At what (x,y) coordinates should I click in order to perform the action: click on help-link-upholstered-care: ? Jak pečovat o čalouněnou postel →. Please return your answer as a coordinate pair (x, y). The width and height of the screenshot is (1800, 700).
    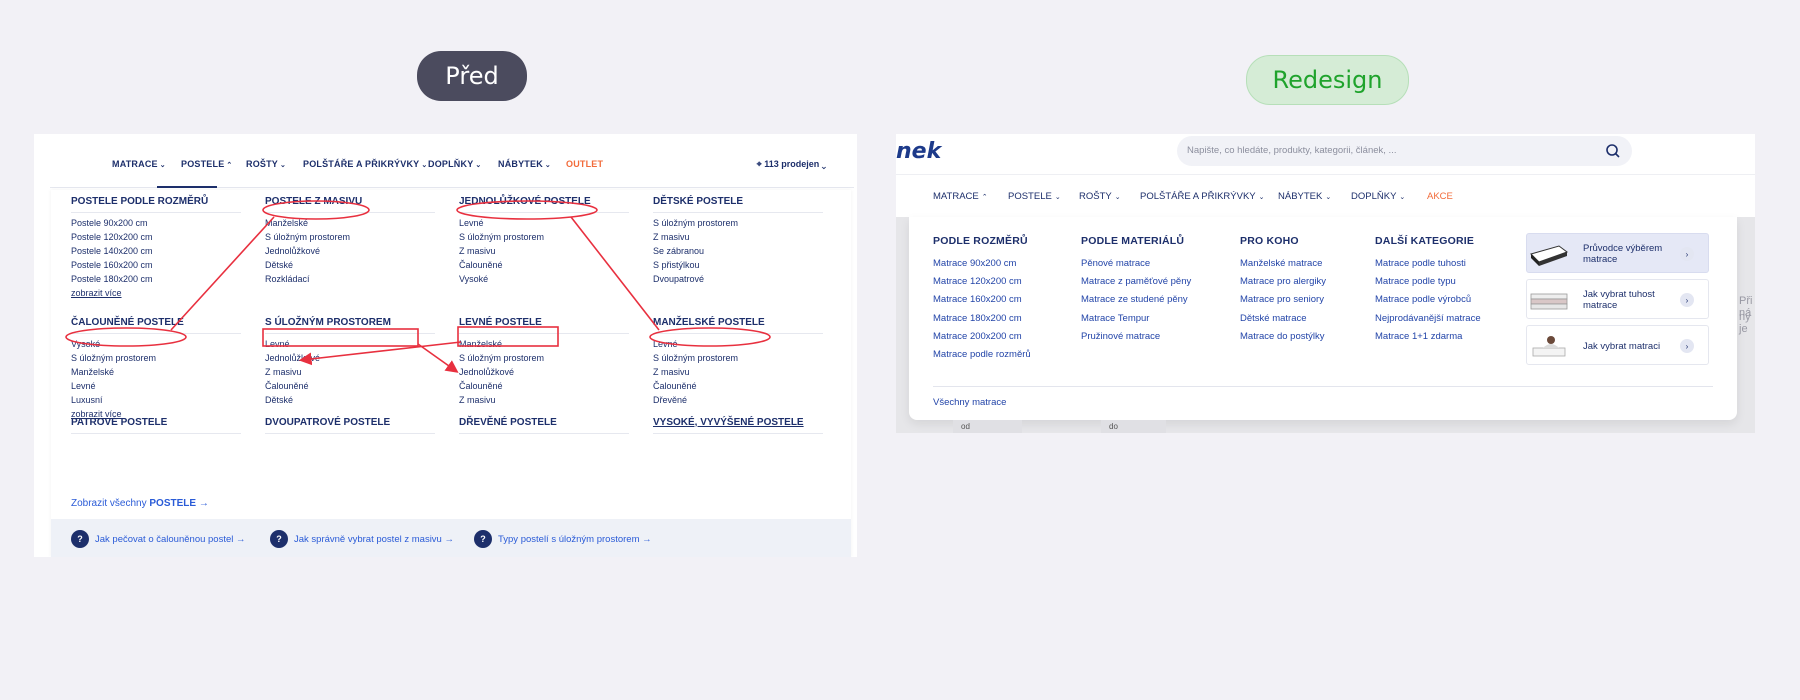
    Looking at the image, I should click on (158, 539).